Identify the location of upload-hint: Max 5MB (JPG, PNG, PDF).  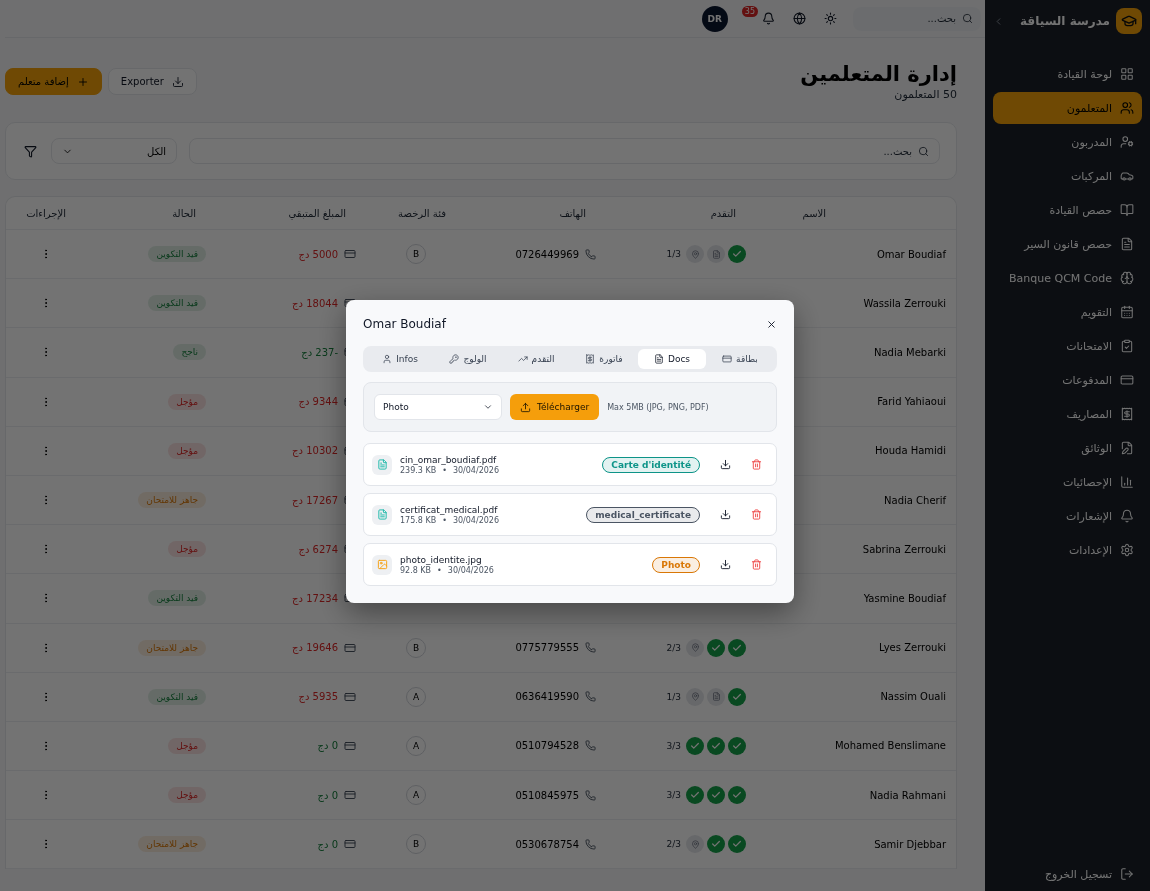
(658, 407).